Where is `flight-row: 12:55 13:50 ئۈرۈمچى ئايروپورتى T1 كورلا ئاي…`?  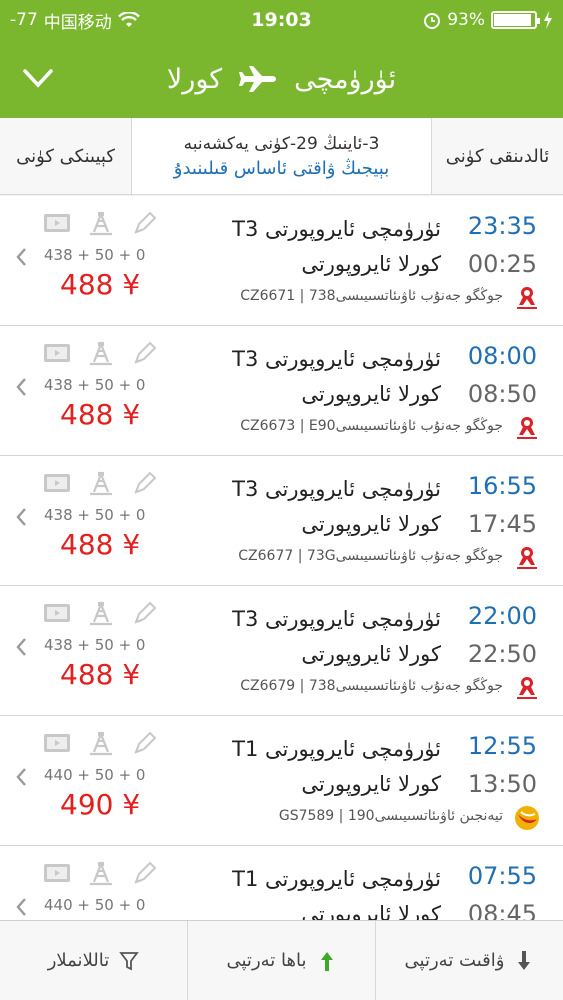 flight-row: 12:55 13:50 ئۈرۈمچى ئايروپورتى T1 كورلا ئاي… is located at coordinates (281, 781).